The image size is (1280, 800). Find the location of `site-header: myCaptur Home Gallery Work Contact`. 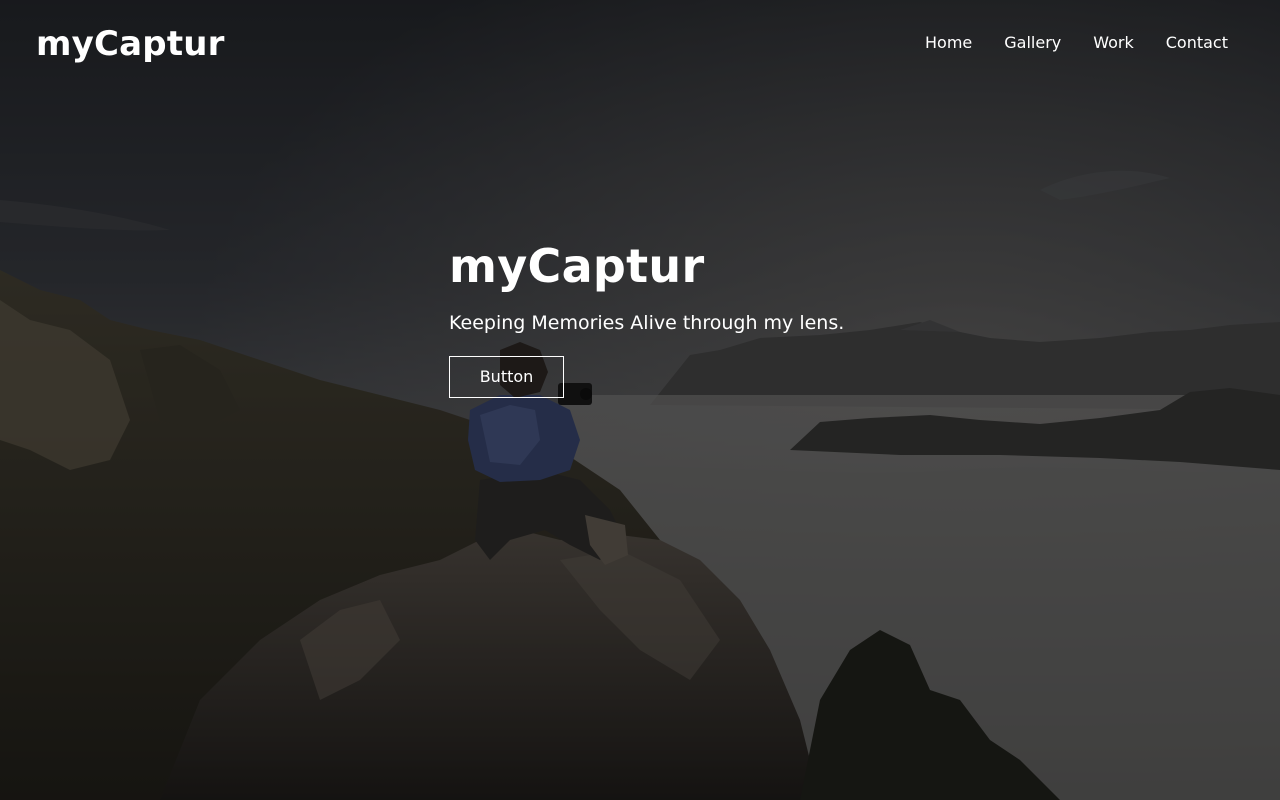

site-header: myCaptur Home Gallery Work Contact is located at coordinates (640, 45).